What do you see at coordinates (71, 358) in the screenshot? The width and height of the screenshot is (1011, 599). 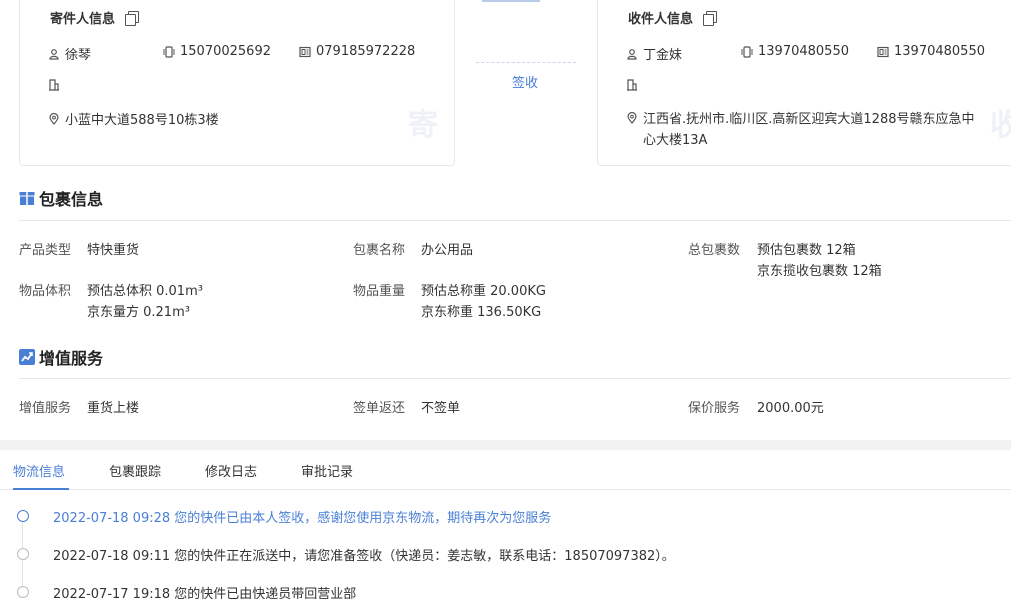 I see `value-added-section-title: 增值服务` at bounding box center [71, 358].